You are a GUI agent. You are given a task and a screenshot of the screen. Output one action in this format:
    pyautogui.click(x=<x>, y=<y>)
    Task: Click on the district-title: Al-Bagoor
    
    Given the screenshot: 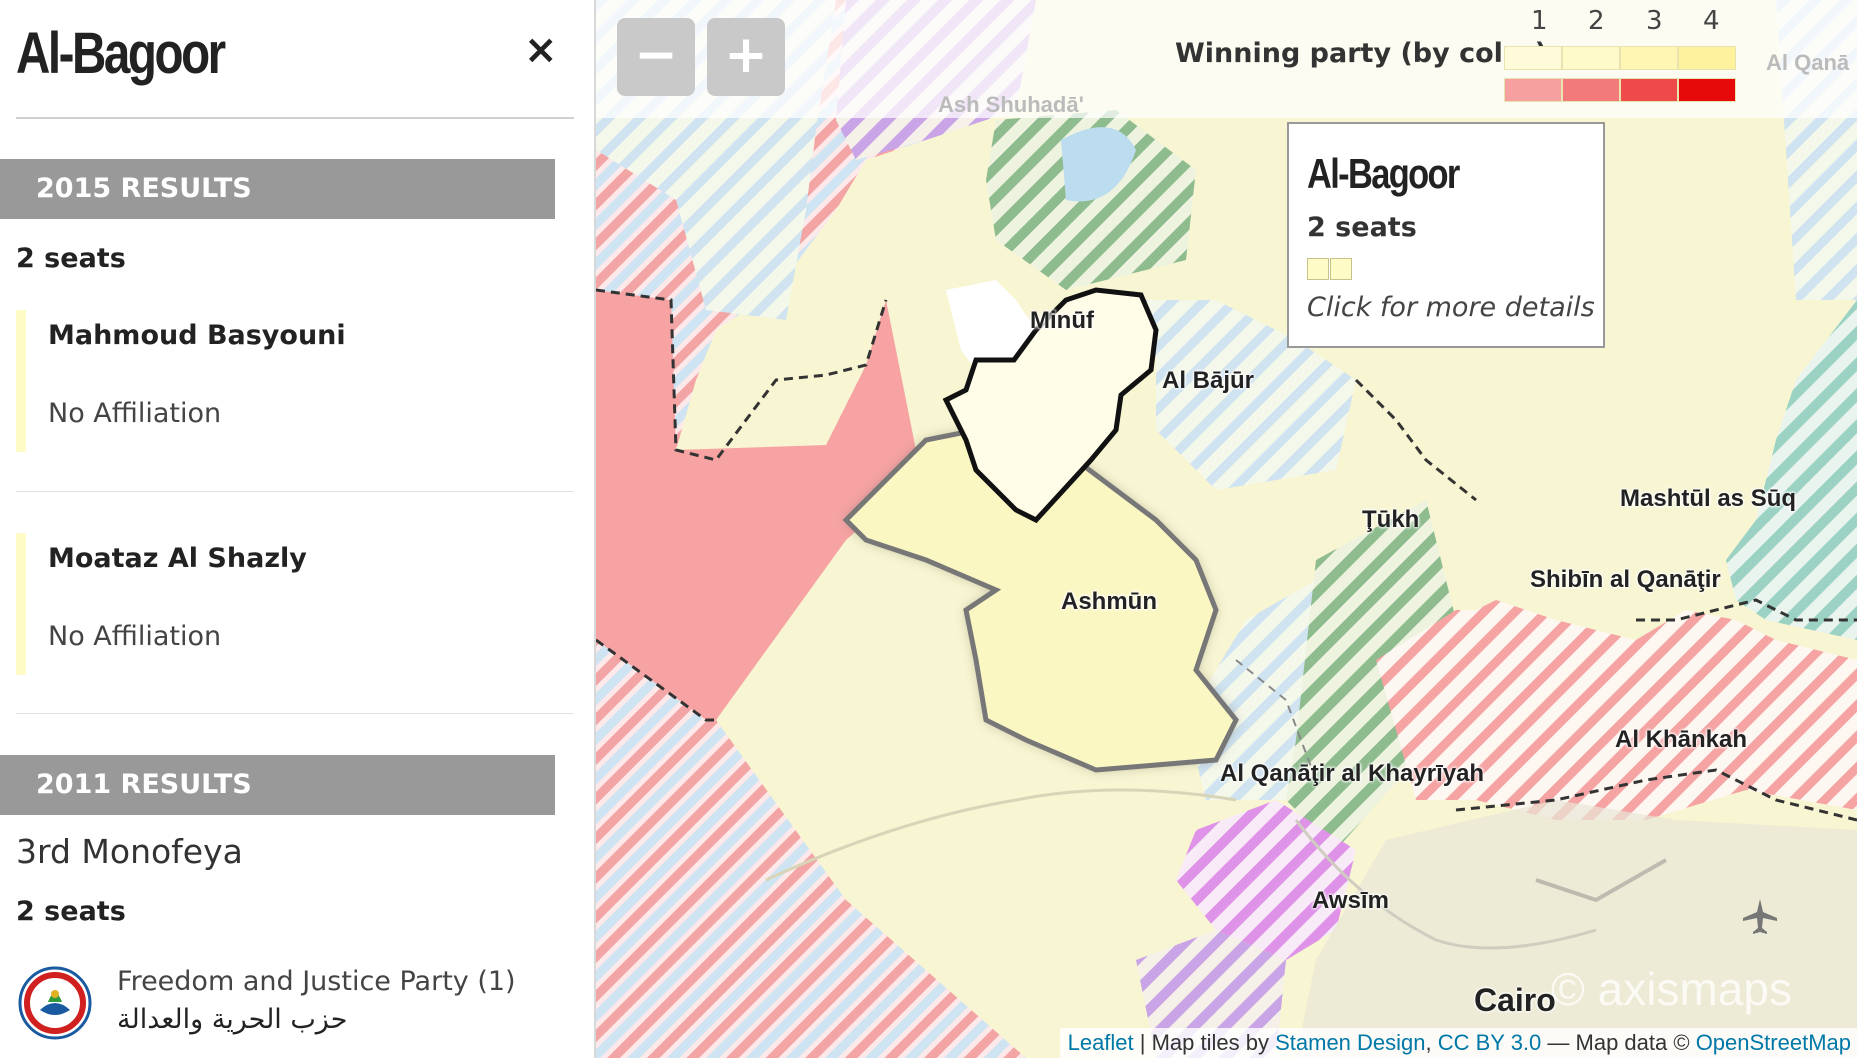 What is the action you would take?
    pyautogui.click(x=121, y=53)
    